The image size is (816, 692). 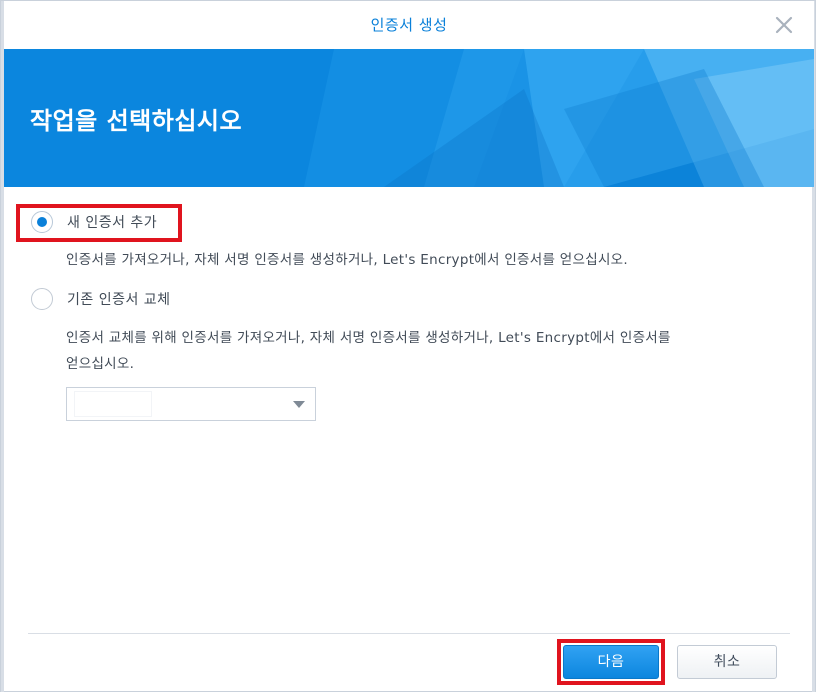 I want to click on close-icon, so click(x=784, y=25).